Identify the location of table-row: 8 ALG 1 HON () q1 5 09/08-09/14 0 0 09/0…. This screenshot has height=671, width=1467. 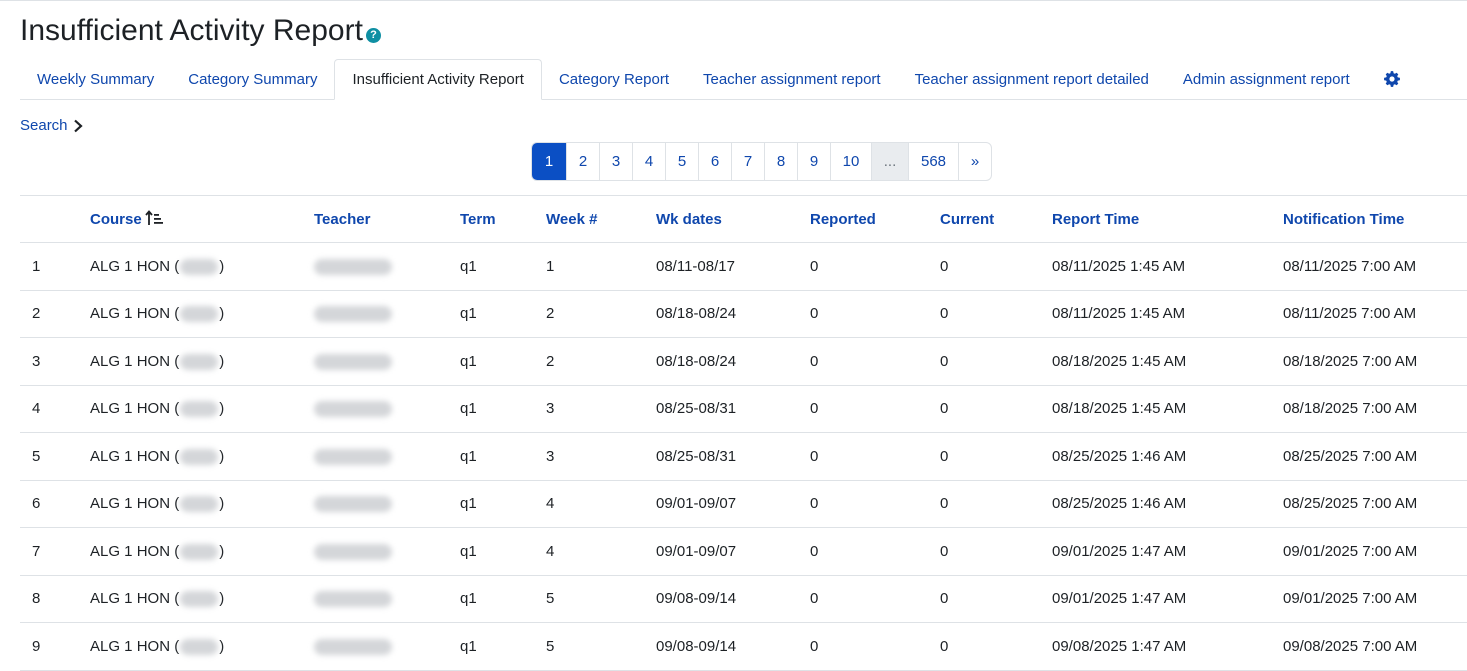
(743, 599).